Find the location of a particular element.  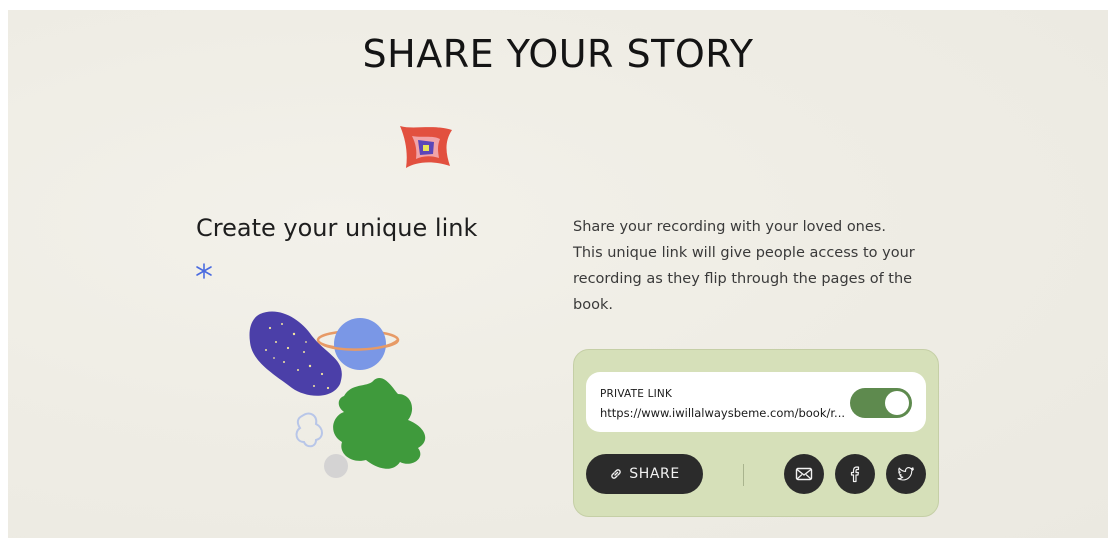

description-line: book. is located at coordinates (593, 305).